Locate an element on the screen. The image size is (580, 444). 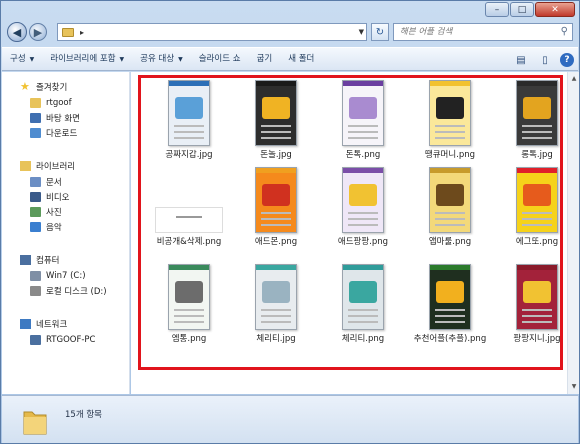
sidebar-item-label: 바탕 화면 is located at coordinates (63, 118).